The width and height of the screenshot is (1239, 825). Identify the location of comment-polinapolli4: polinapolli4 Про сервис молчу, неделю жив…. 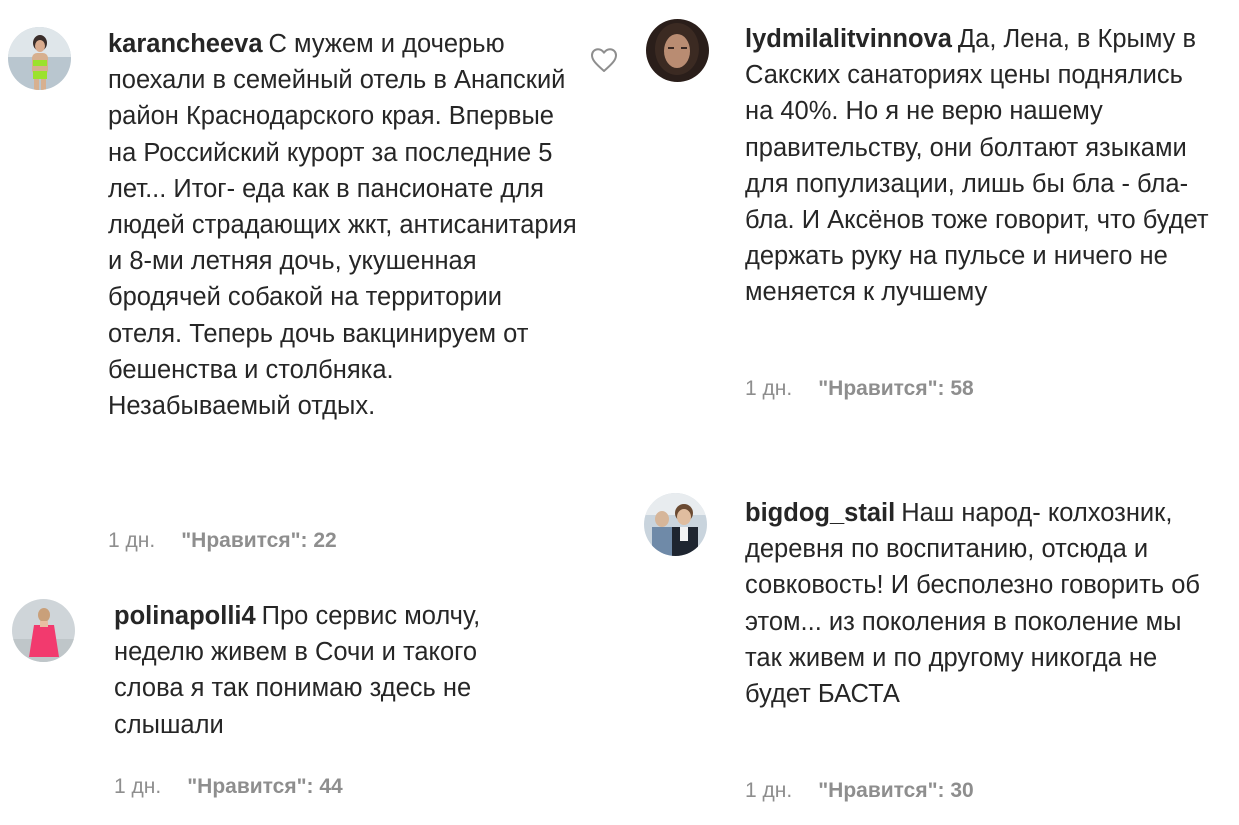
(310, 702).